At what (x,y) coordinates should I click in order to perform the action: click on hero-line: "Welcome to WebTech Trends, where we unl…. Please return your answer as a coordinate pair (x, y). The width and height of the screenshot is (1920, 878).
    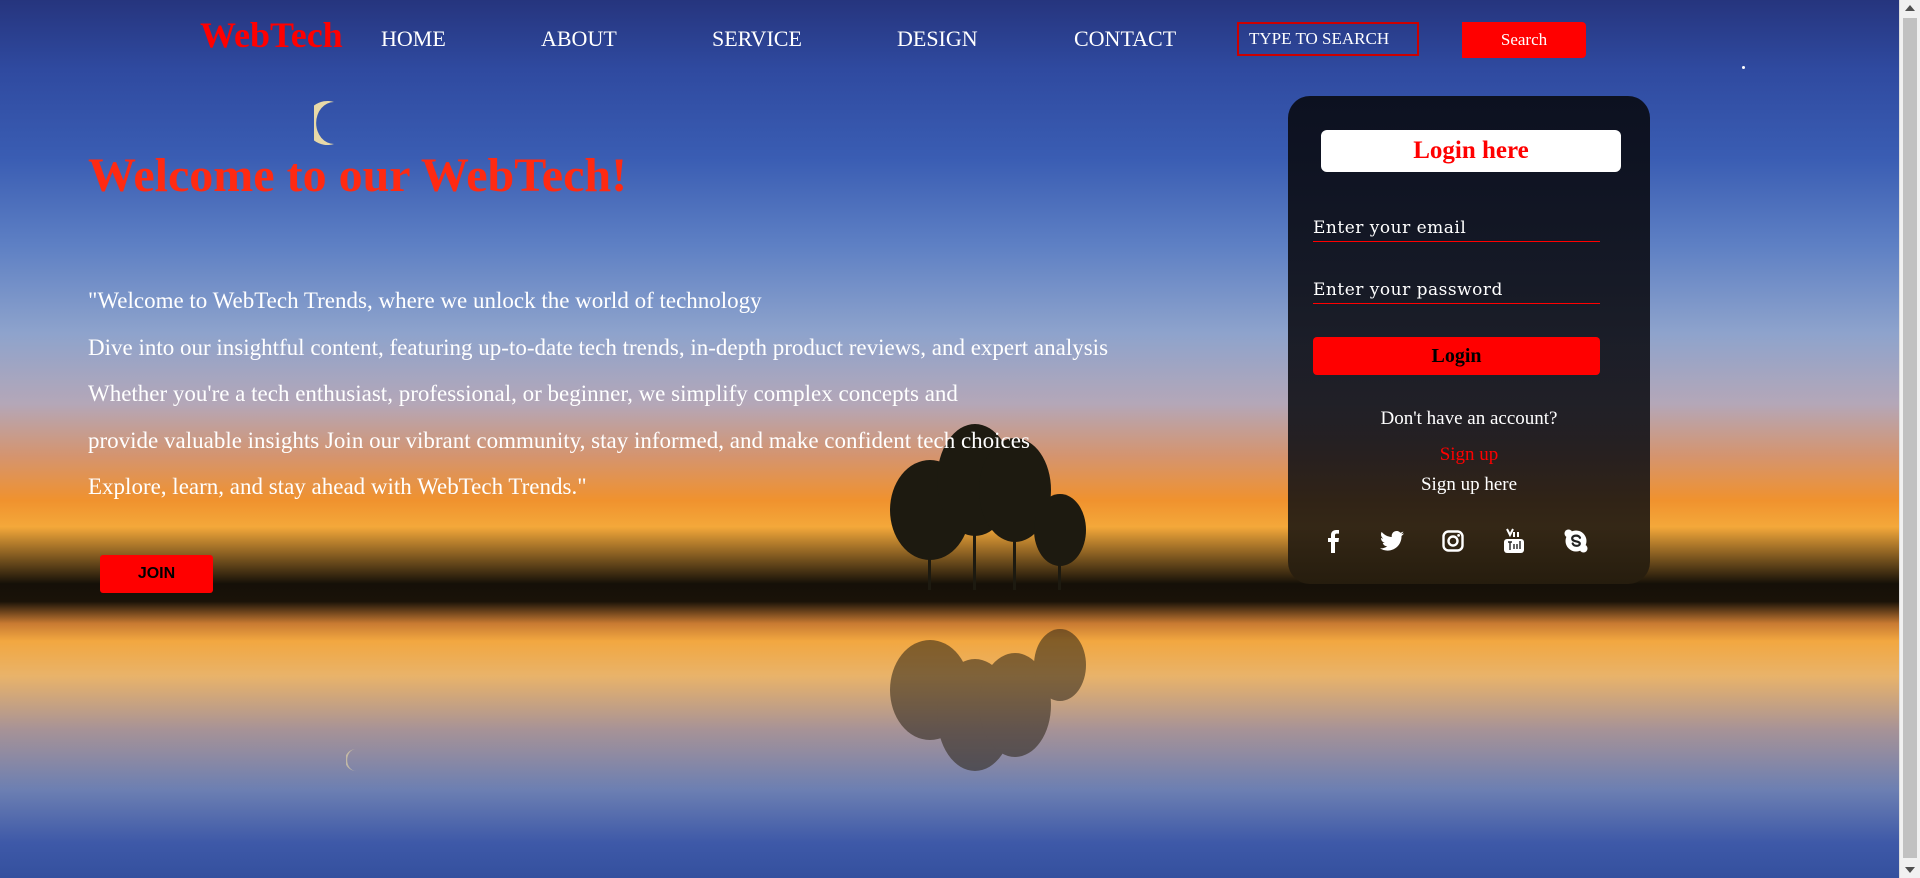
    Looking at the image, I should click on (425, 300).